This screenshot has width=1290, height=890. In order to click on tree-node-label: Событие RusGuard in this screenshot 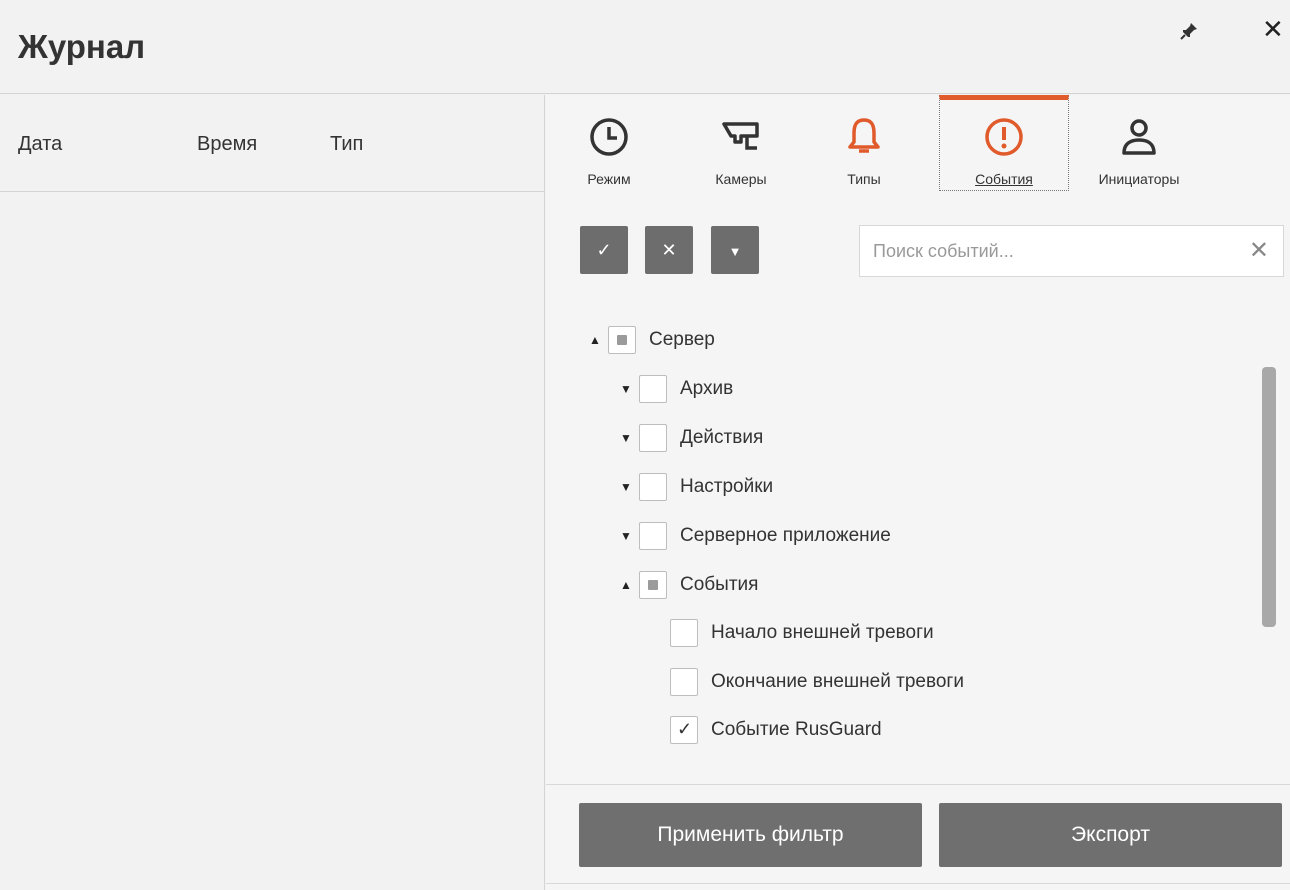, I will do `click(796, 729)`.